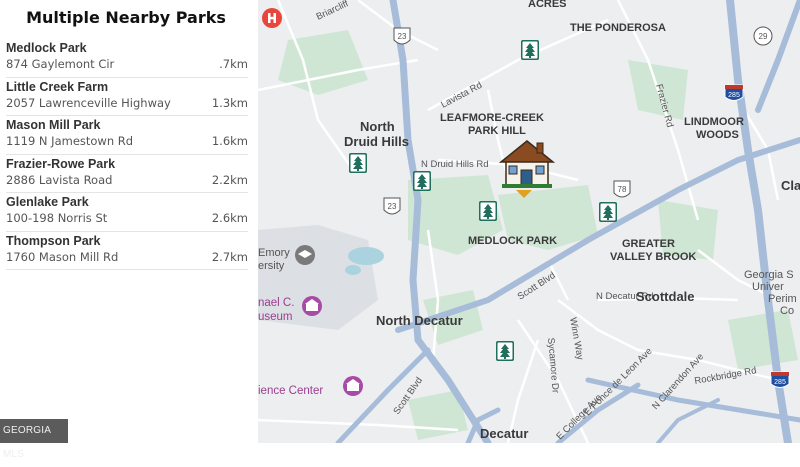 The width and height of the screenshot is (800, 467). I want to click on park-distance: 2.2km, so click(229, 179).